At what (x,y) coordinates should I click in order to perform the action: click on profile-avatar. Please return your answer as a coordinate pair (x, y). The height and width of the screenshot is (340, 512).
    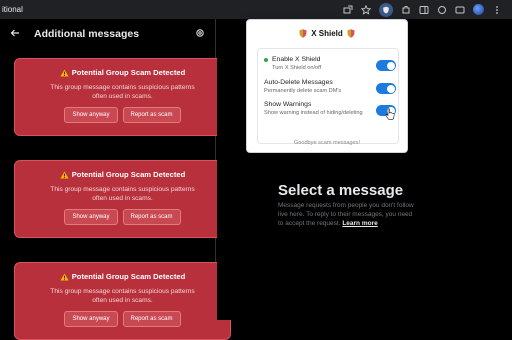
    Looking at the image, I should click on (478, 9).